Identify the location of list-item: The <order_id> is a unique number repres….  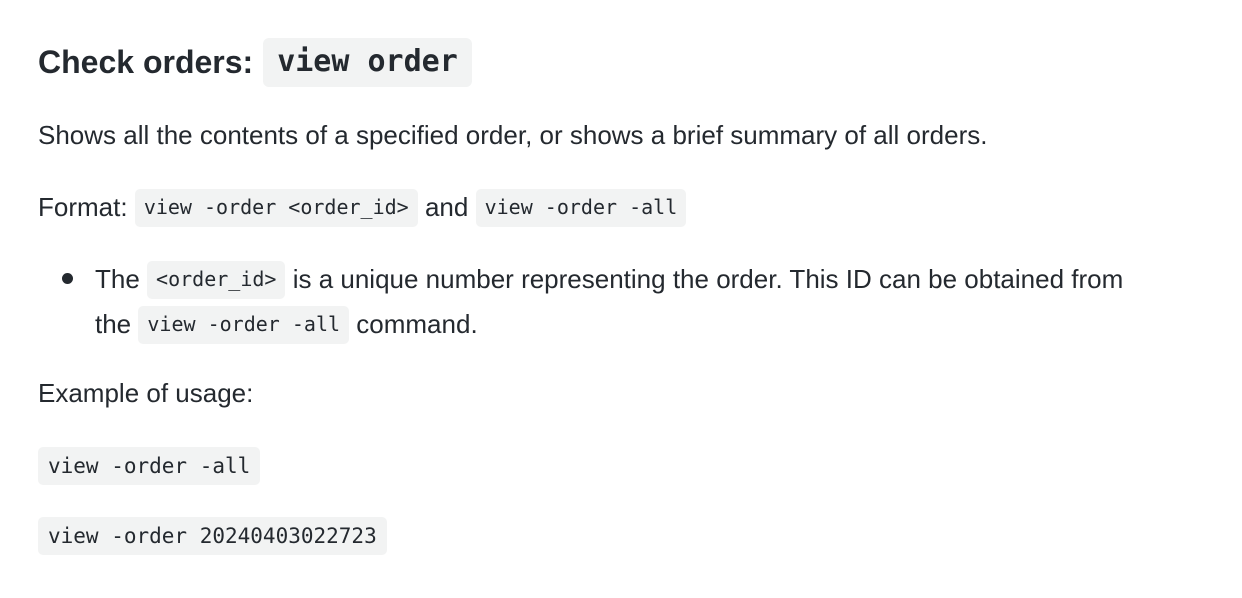
(638, 303).